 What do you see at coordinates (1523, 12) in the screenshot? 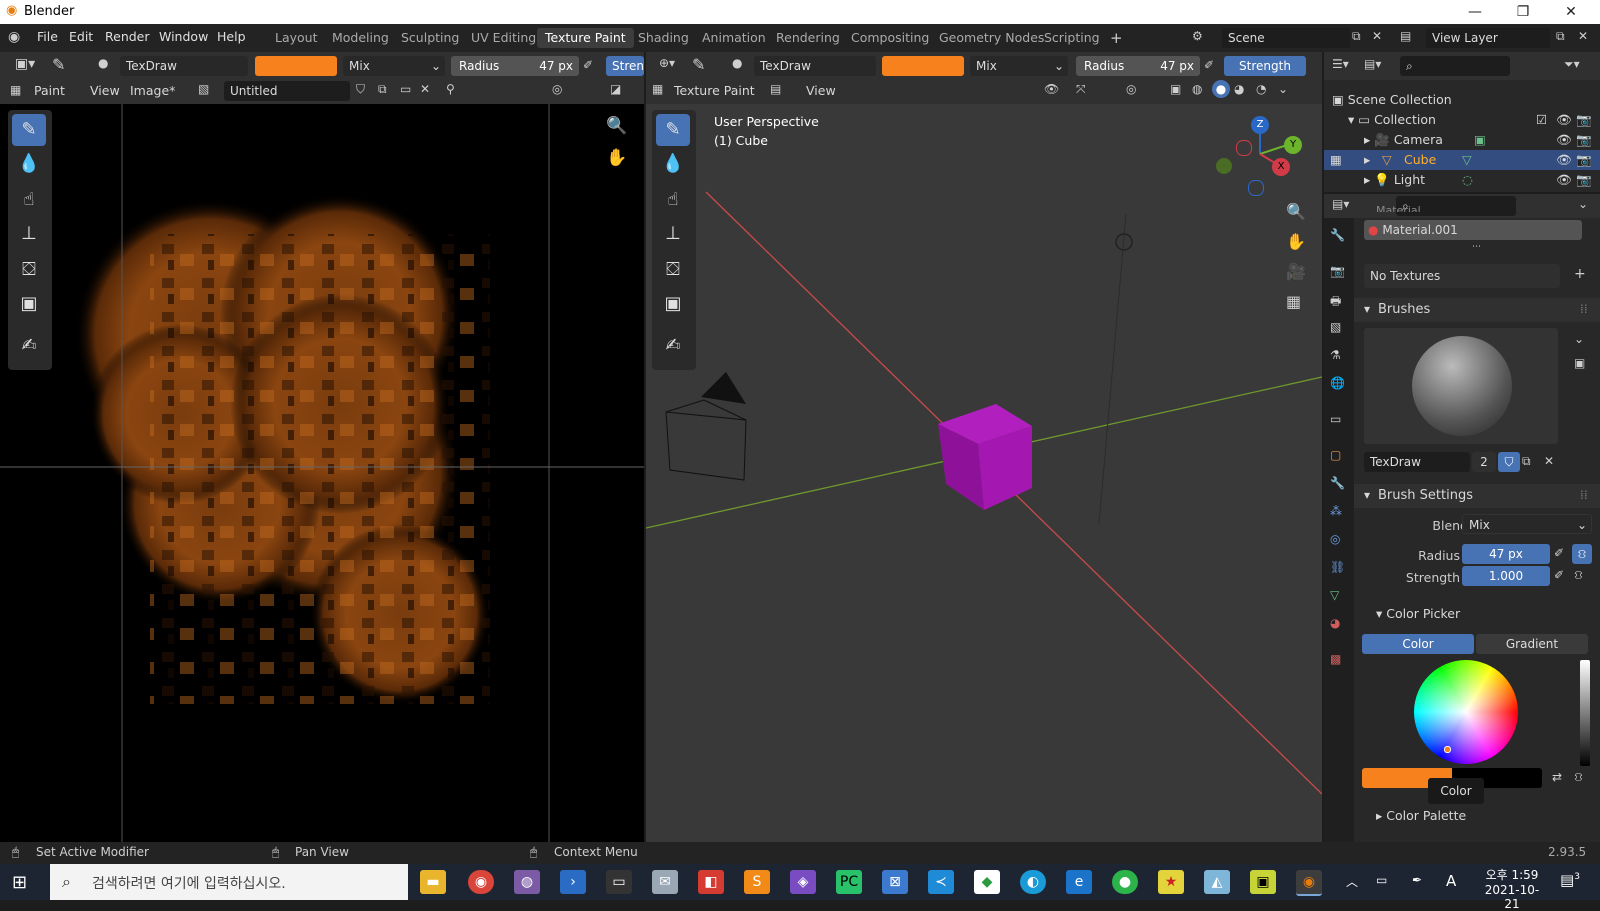
I see `maximize-button: ❐` at bounding box center [1523, 12].